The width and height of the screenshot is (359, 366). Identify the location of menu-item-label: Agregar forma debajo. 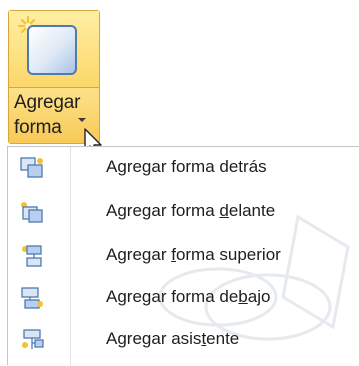
(188, 296).